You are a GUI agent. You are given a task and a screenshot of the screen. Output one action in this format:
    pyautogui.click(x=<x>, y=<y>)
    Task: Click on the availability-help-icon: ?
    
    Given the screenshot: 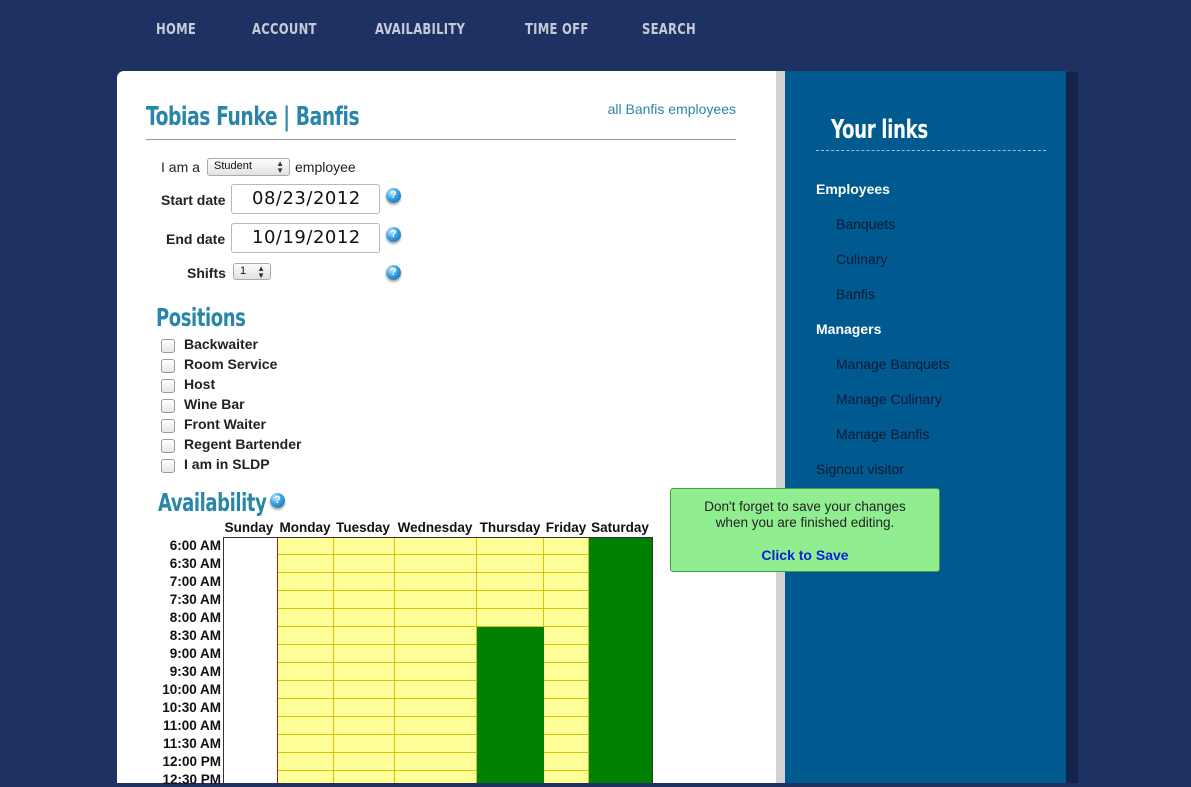 What is the action you would take?
    pyautogui.click(x=277, y=500)
    